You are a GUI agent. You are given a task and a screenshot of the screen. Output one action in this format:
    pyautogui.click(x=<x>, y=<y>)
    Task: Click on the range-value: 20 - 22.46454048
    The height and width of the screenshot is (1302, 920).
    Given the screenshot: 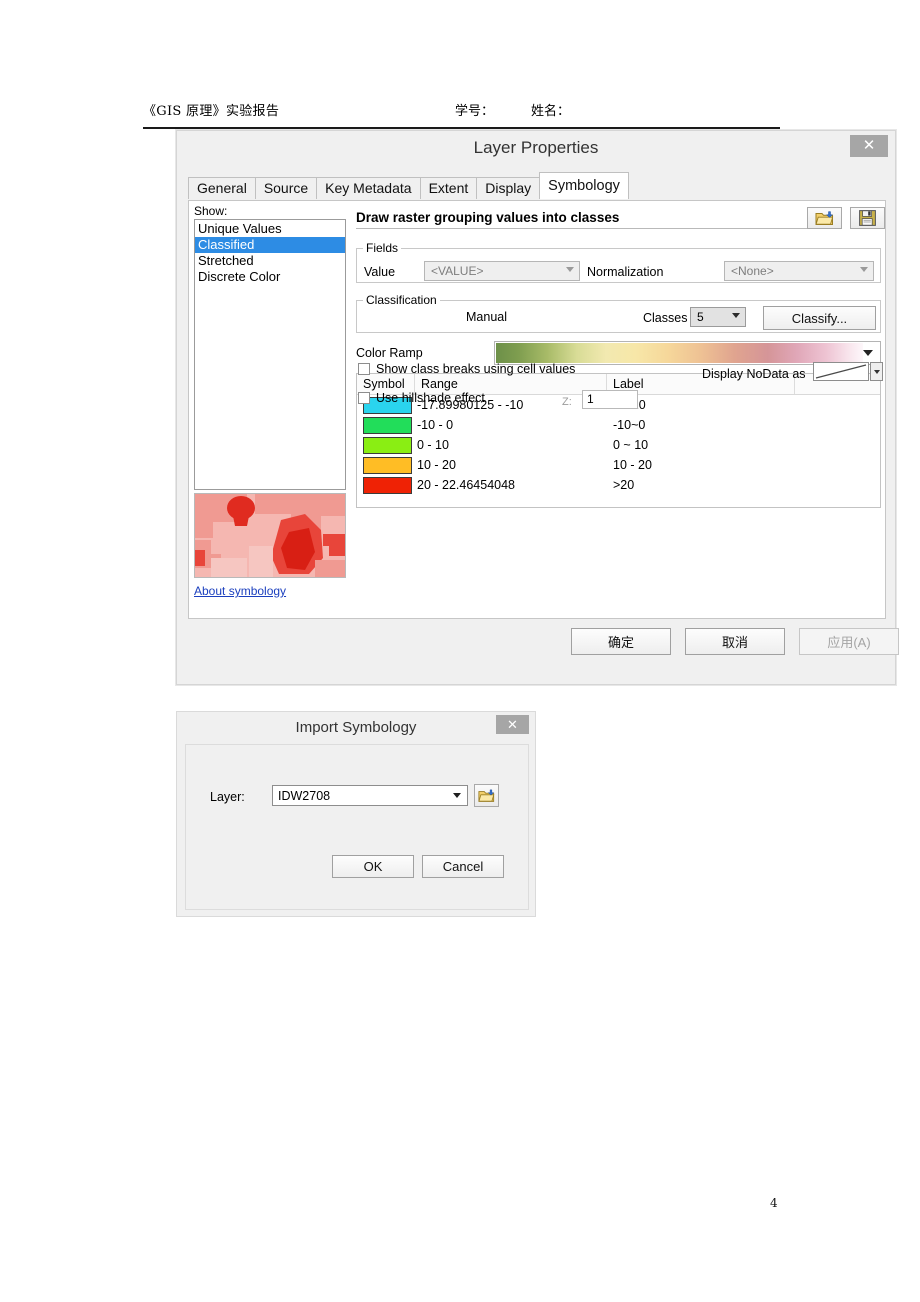 What is the action you would take?
    pyautogui.click(x=511, y=485)
    